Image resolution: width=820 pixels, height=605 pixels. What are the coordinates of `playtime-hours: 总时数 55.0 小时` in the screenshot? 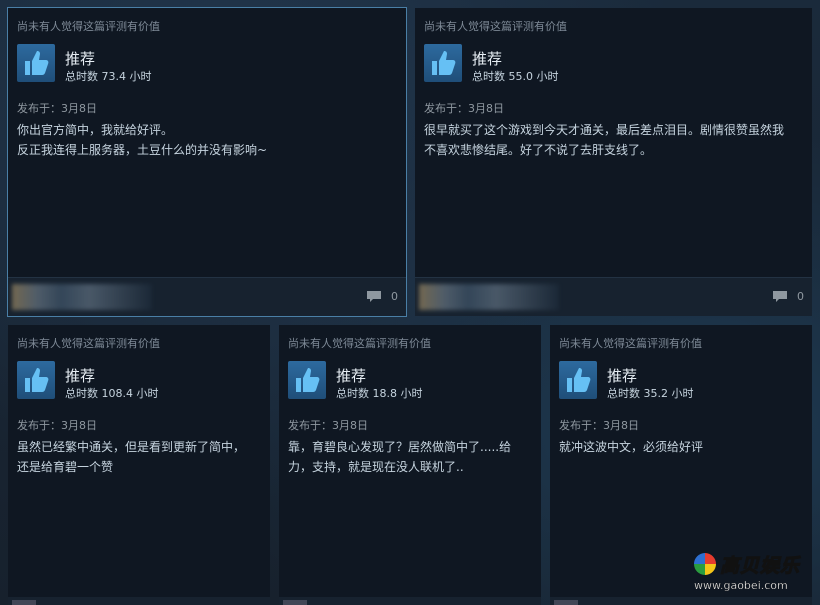 It's located at (515, 76).